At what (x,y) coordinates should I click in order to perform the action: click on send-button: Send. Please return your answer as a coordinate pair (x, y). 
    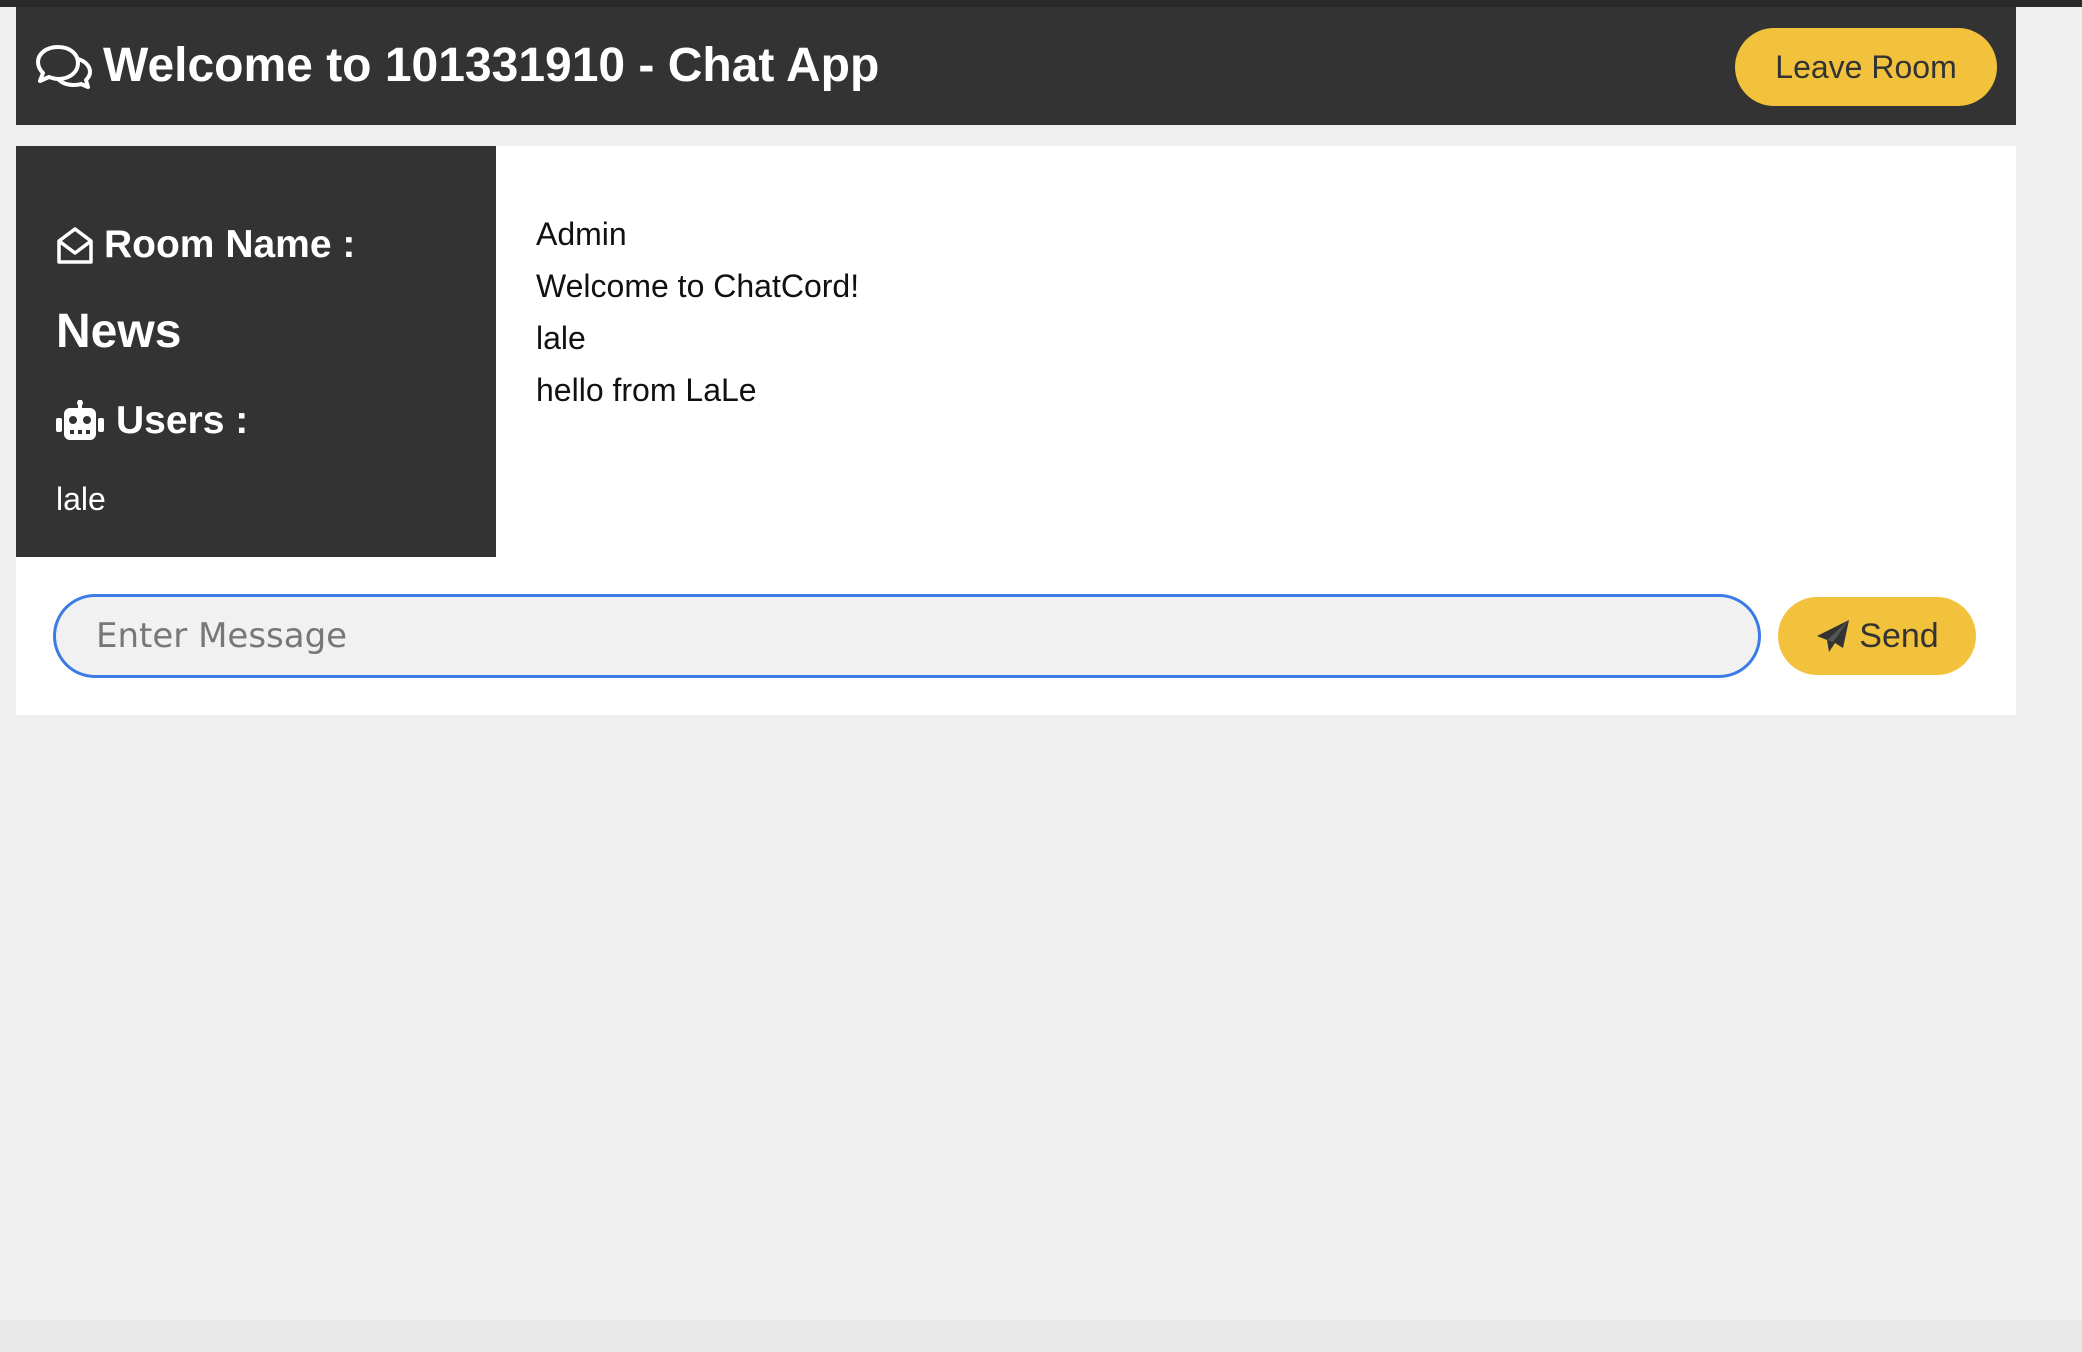
    Looking at the image, I should click on (1877, 636).